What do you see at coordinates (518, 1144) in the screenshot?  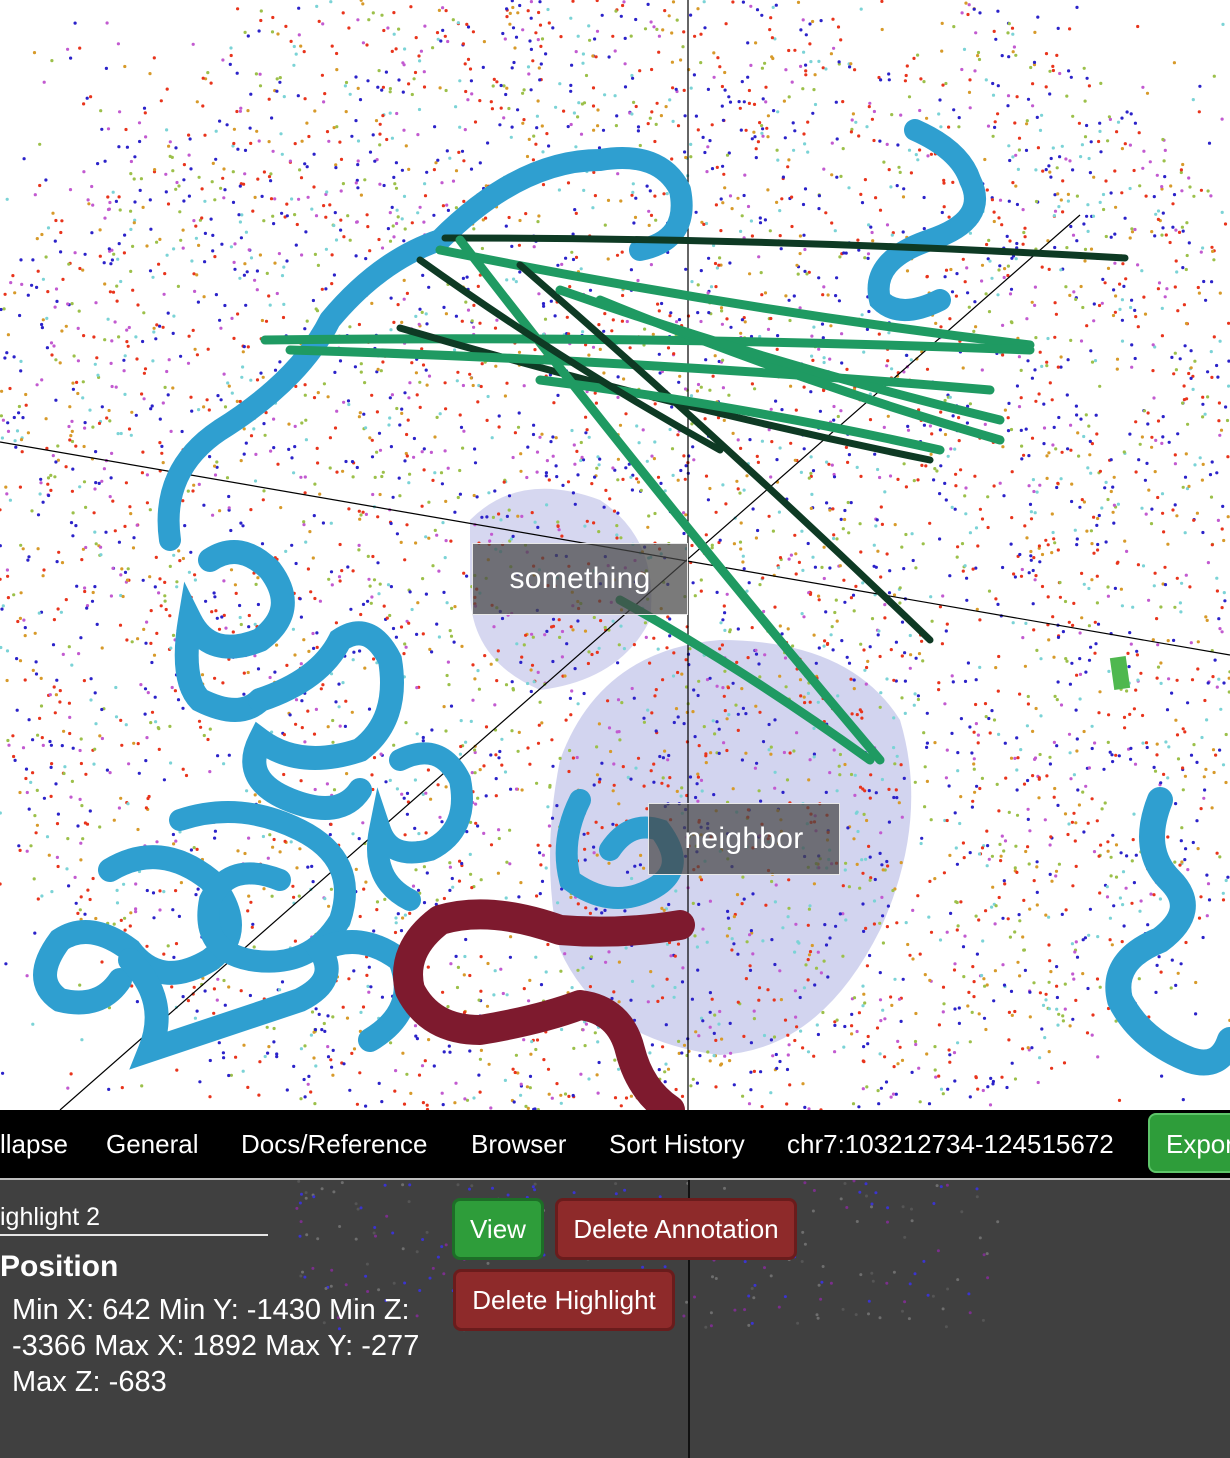 I see `menu-item-browser: Browser` at bounding box center [518, 1144].